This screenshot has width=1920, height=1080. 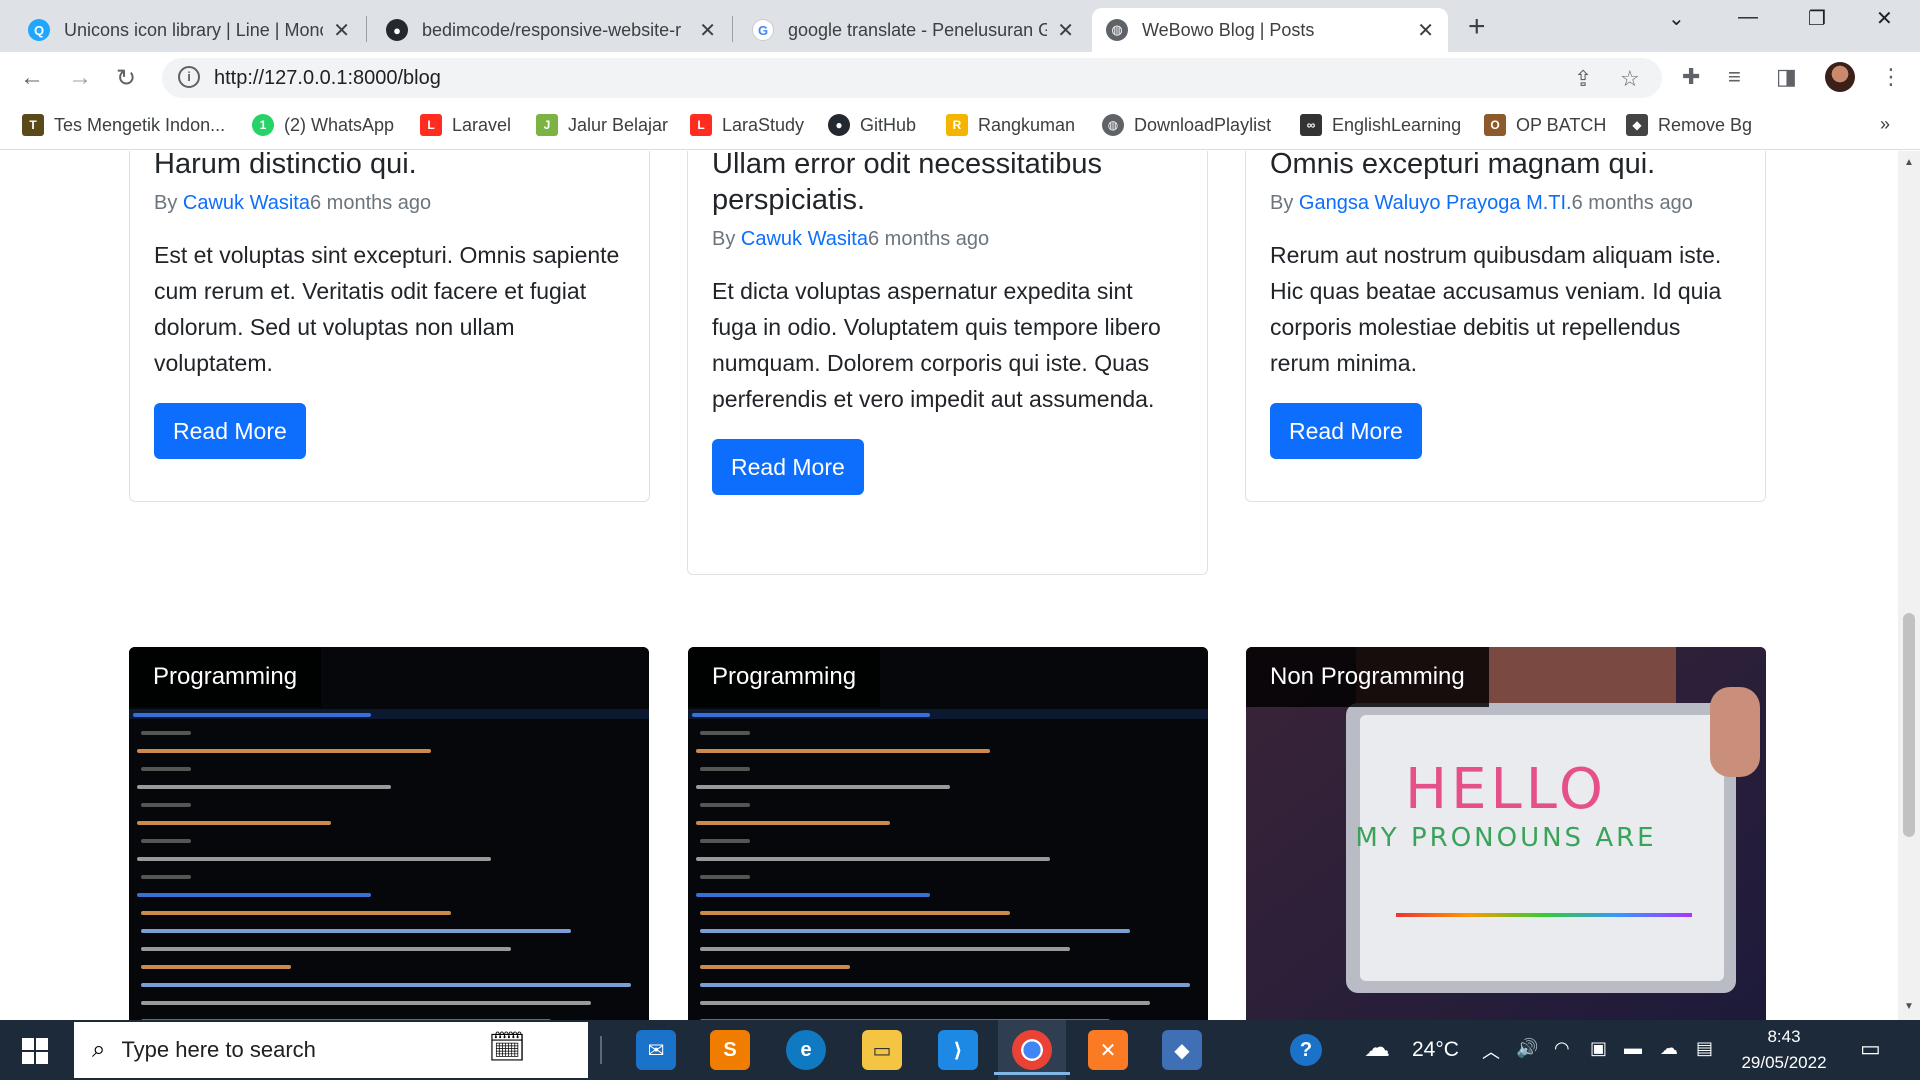 What do you see at coordinates (1748, 17) in the screenshot?
I see `minimize-icon: —` at bounding box center [1748, 17].